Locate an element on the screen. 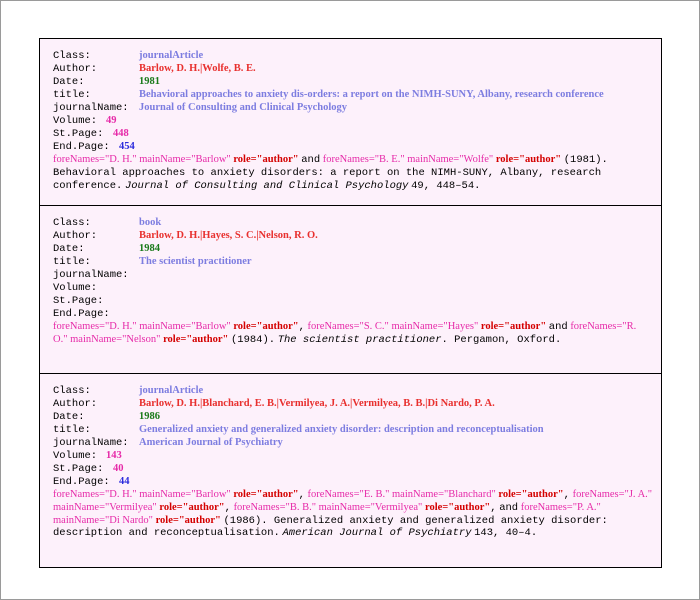 Image resolution: width=700 pixels, height=600 pixels. journal-value: American Journal of Psychiatry is located at coordinates (211, 442).